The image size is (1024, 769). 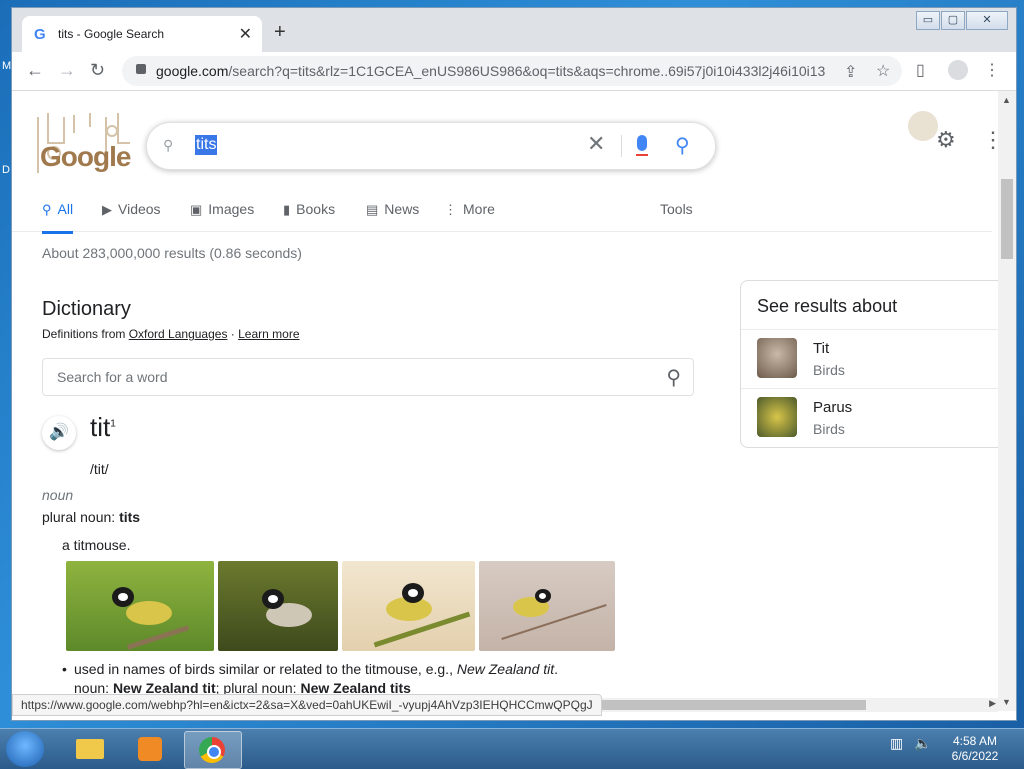 What do you see at coordinates (990, 140) in the screenshot?
I see `google-apps-icon: ⋮` at bounding box center [990, 140].